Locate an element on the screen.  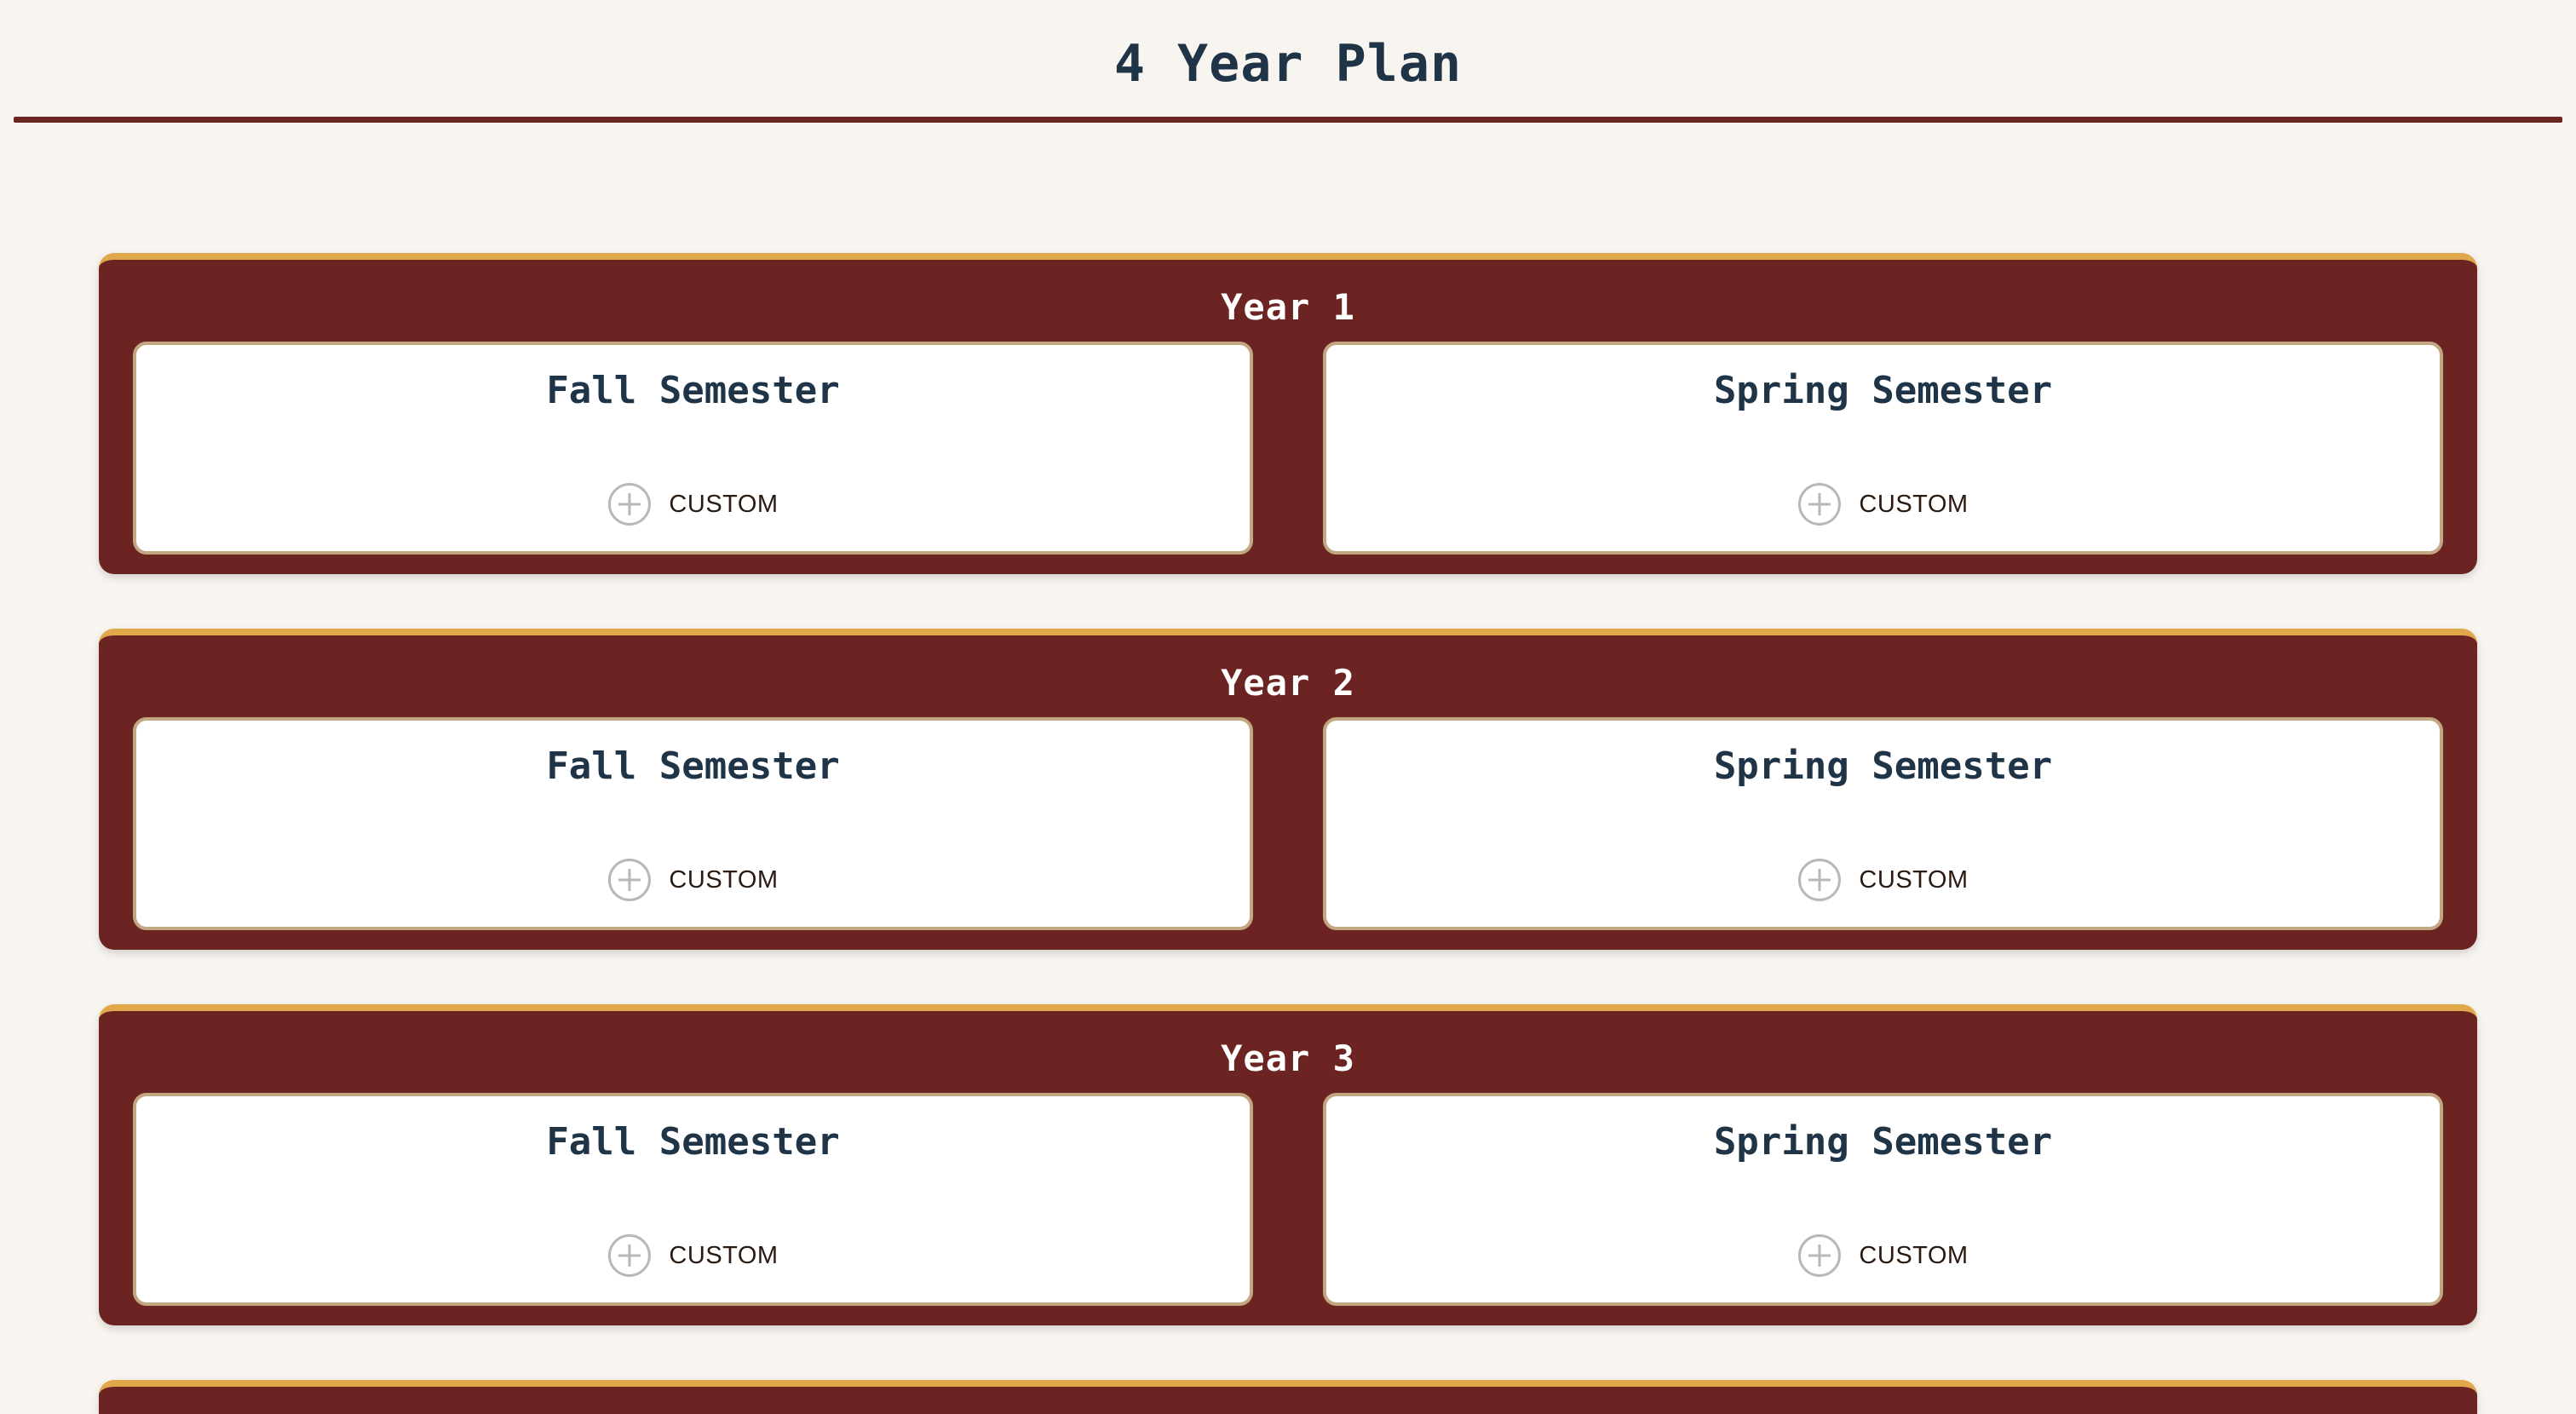
year-title: Year 2 is located at coordinates (1288, 683).